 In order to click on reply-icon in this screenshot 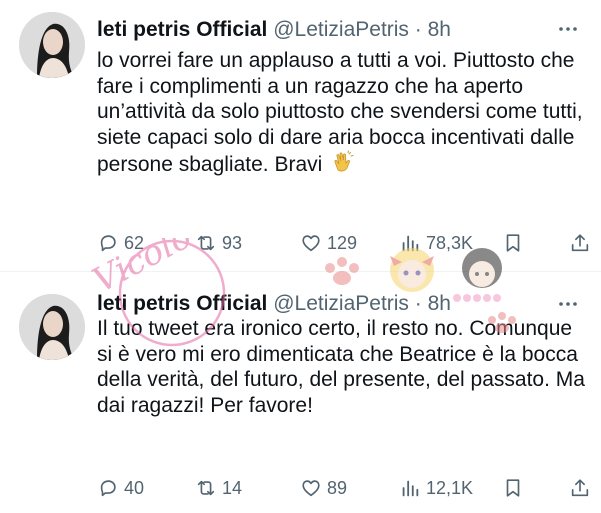, I will do `click(108, 488)`.